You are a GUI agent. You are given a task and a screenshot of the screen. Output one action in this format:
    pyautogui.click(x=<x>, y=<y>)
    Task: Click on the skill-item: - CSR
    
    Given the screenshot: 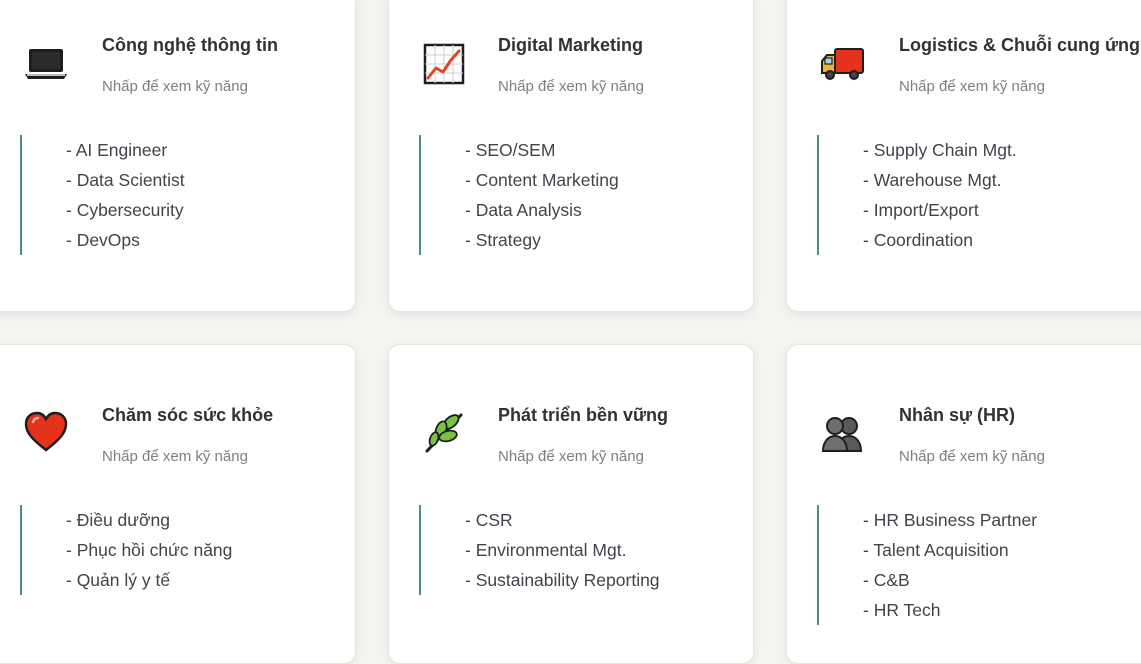 What is the action you would take?
    pyautogui.click(x=489, y=520)
    